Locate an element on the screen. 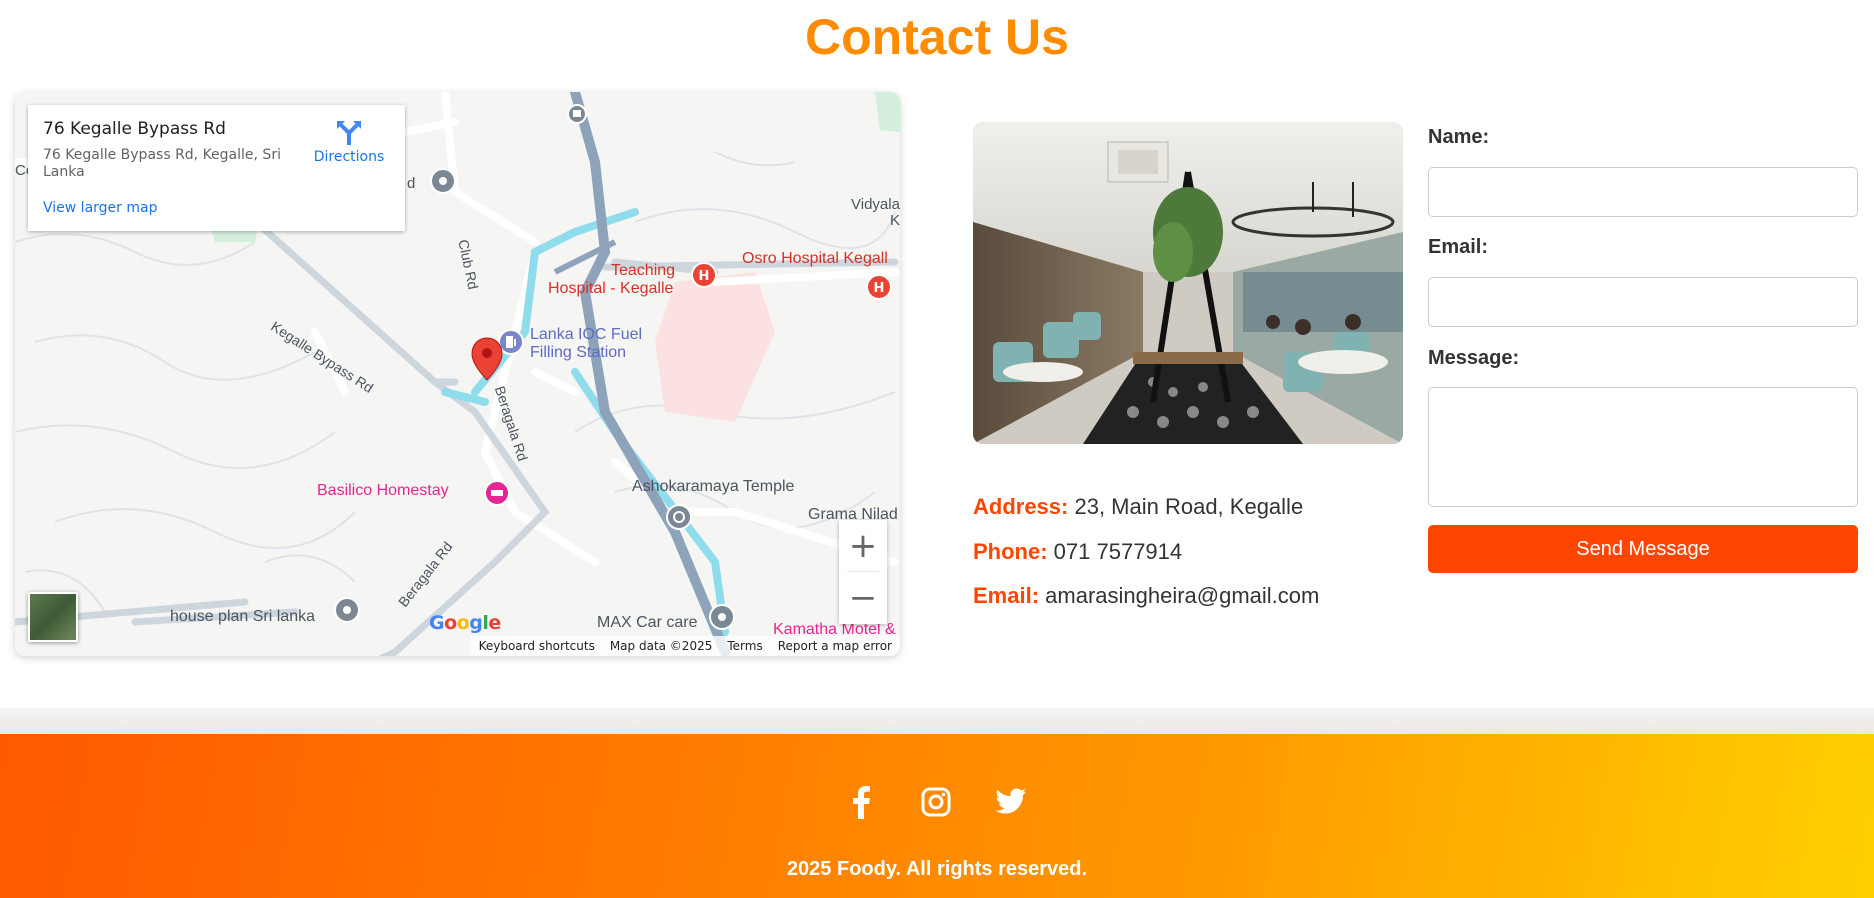  map-label-teaching-hospital-2: Hospital - Kegalle is located at coordinates (611, 288).